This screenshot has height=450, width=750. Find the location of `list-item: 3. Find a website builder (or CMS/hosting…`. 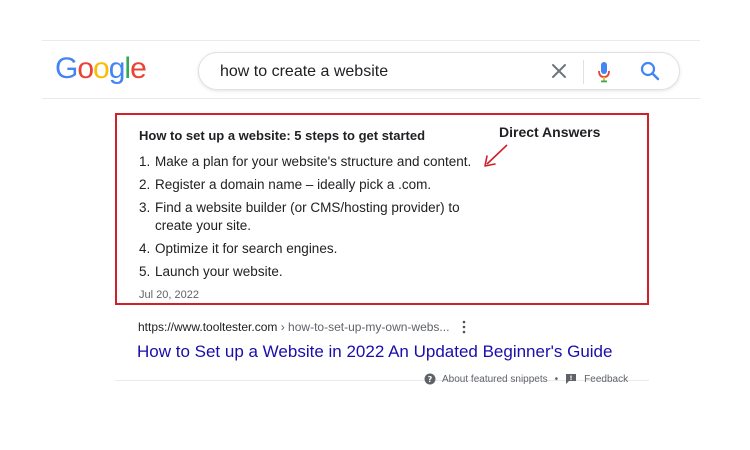

list-item: 3. Find a website builder (or CMS/hosting… is located at coordinates (299, 216).